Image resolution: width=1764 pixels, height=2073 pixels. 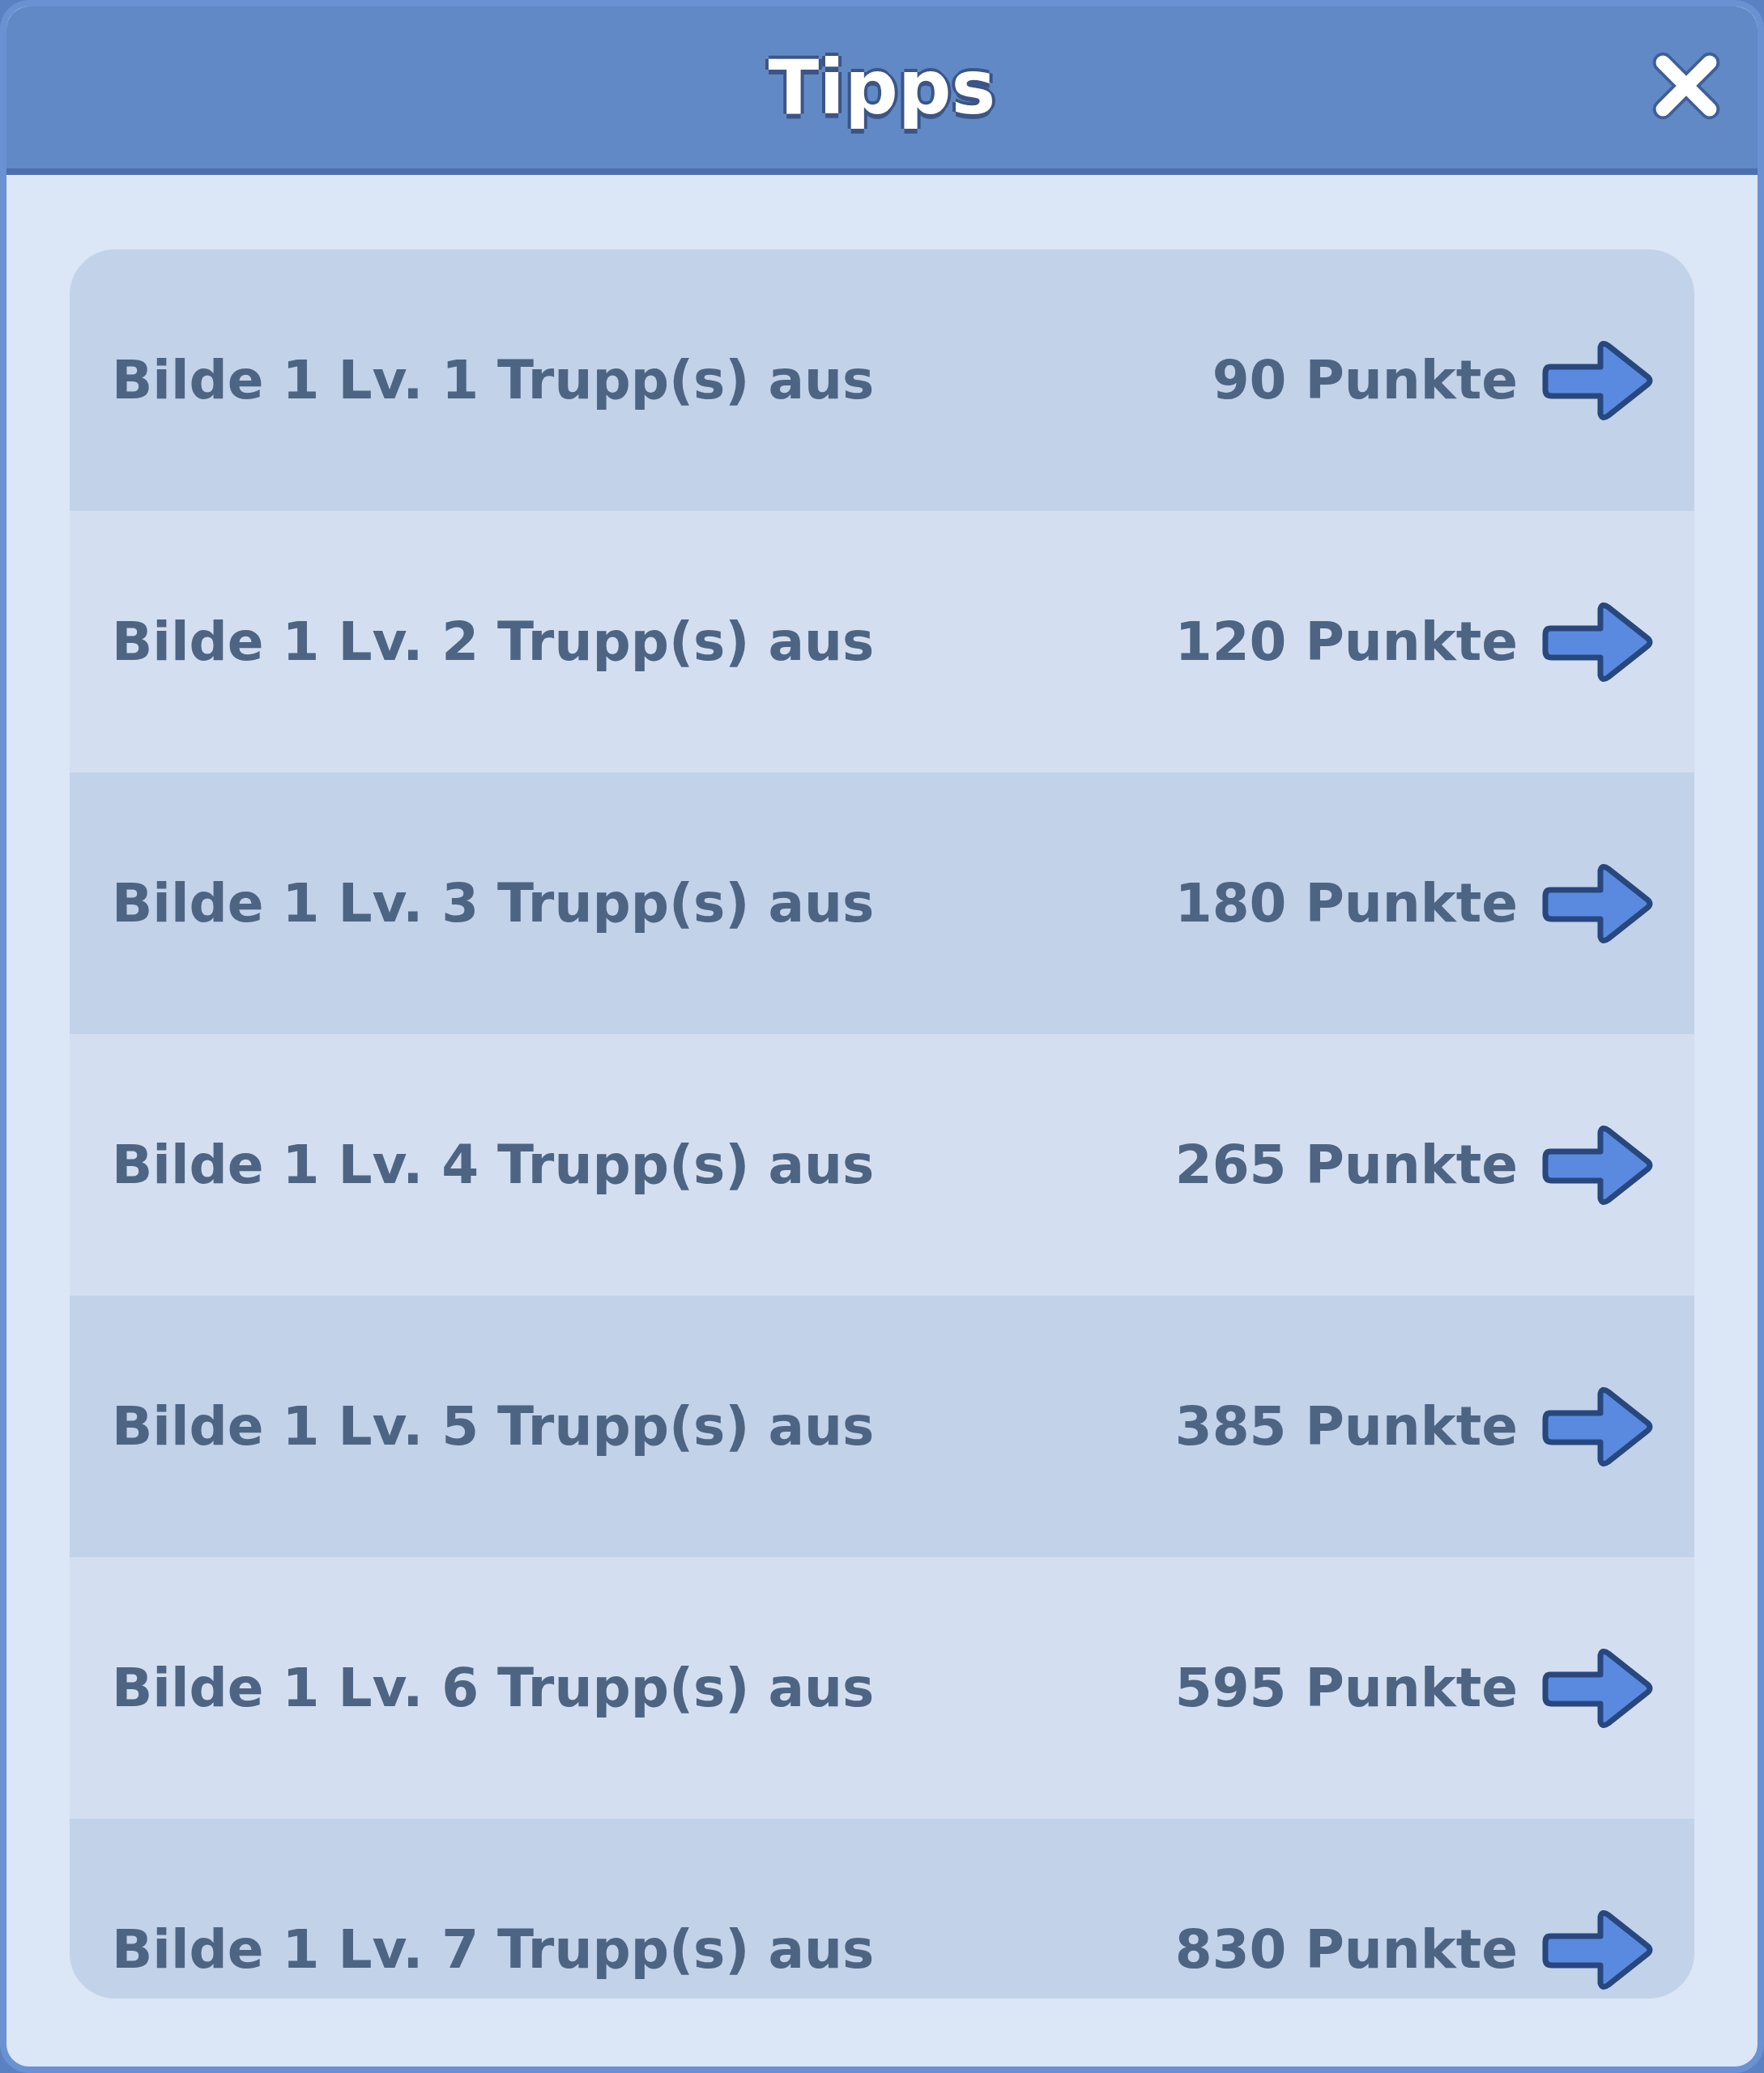 I want to click on tip-label: Bilde 1 Lv. 2 Trupp(s) aus, so click(x=494, y=642).